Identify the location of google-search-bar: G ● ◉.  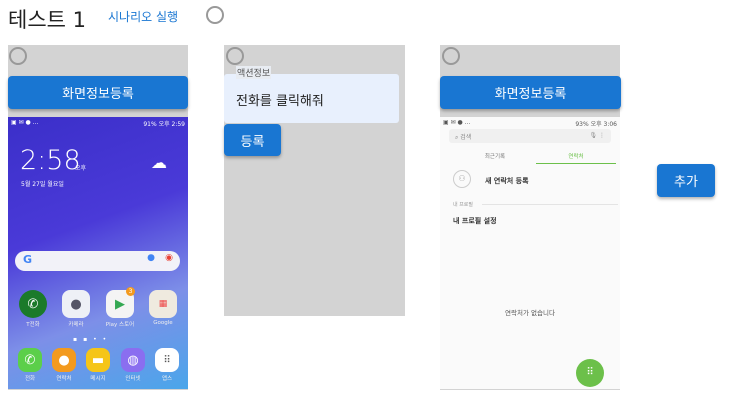
(97, 261).